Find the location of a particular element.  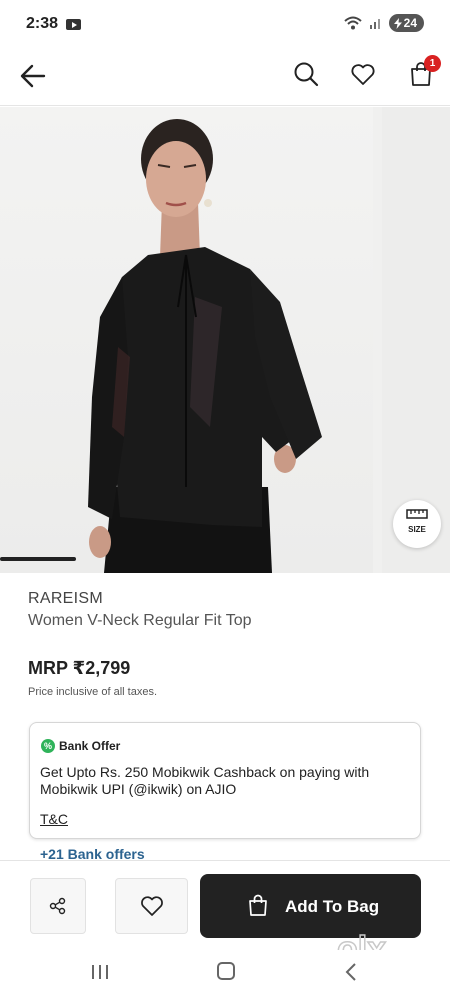

system-navigation-bar is located at coordinates (225, 975).